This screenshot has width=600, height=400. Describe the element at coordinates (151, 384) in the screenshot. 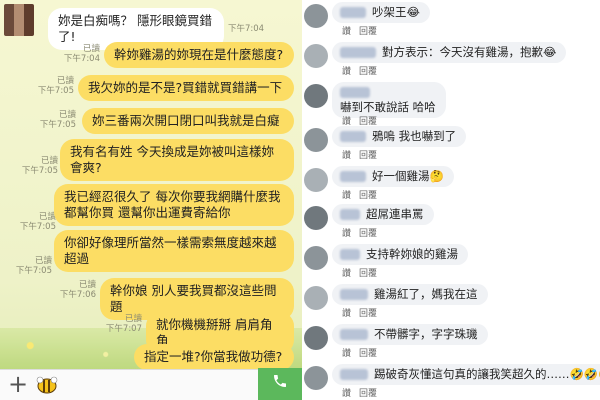

I see `chat-input-bar: +` at that location.